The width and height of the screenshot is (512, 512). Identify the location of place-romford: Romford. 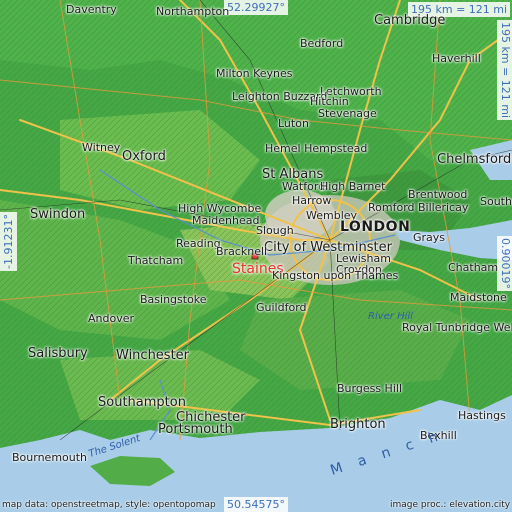
(391, 207).